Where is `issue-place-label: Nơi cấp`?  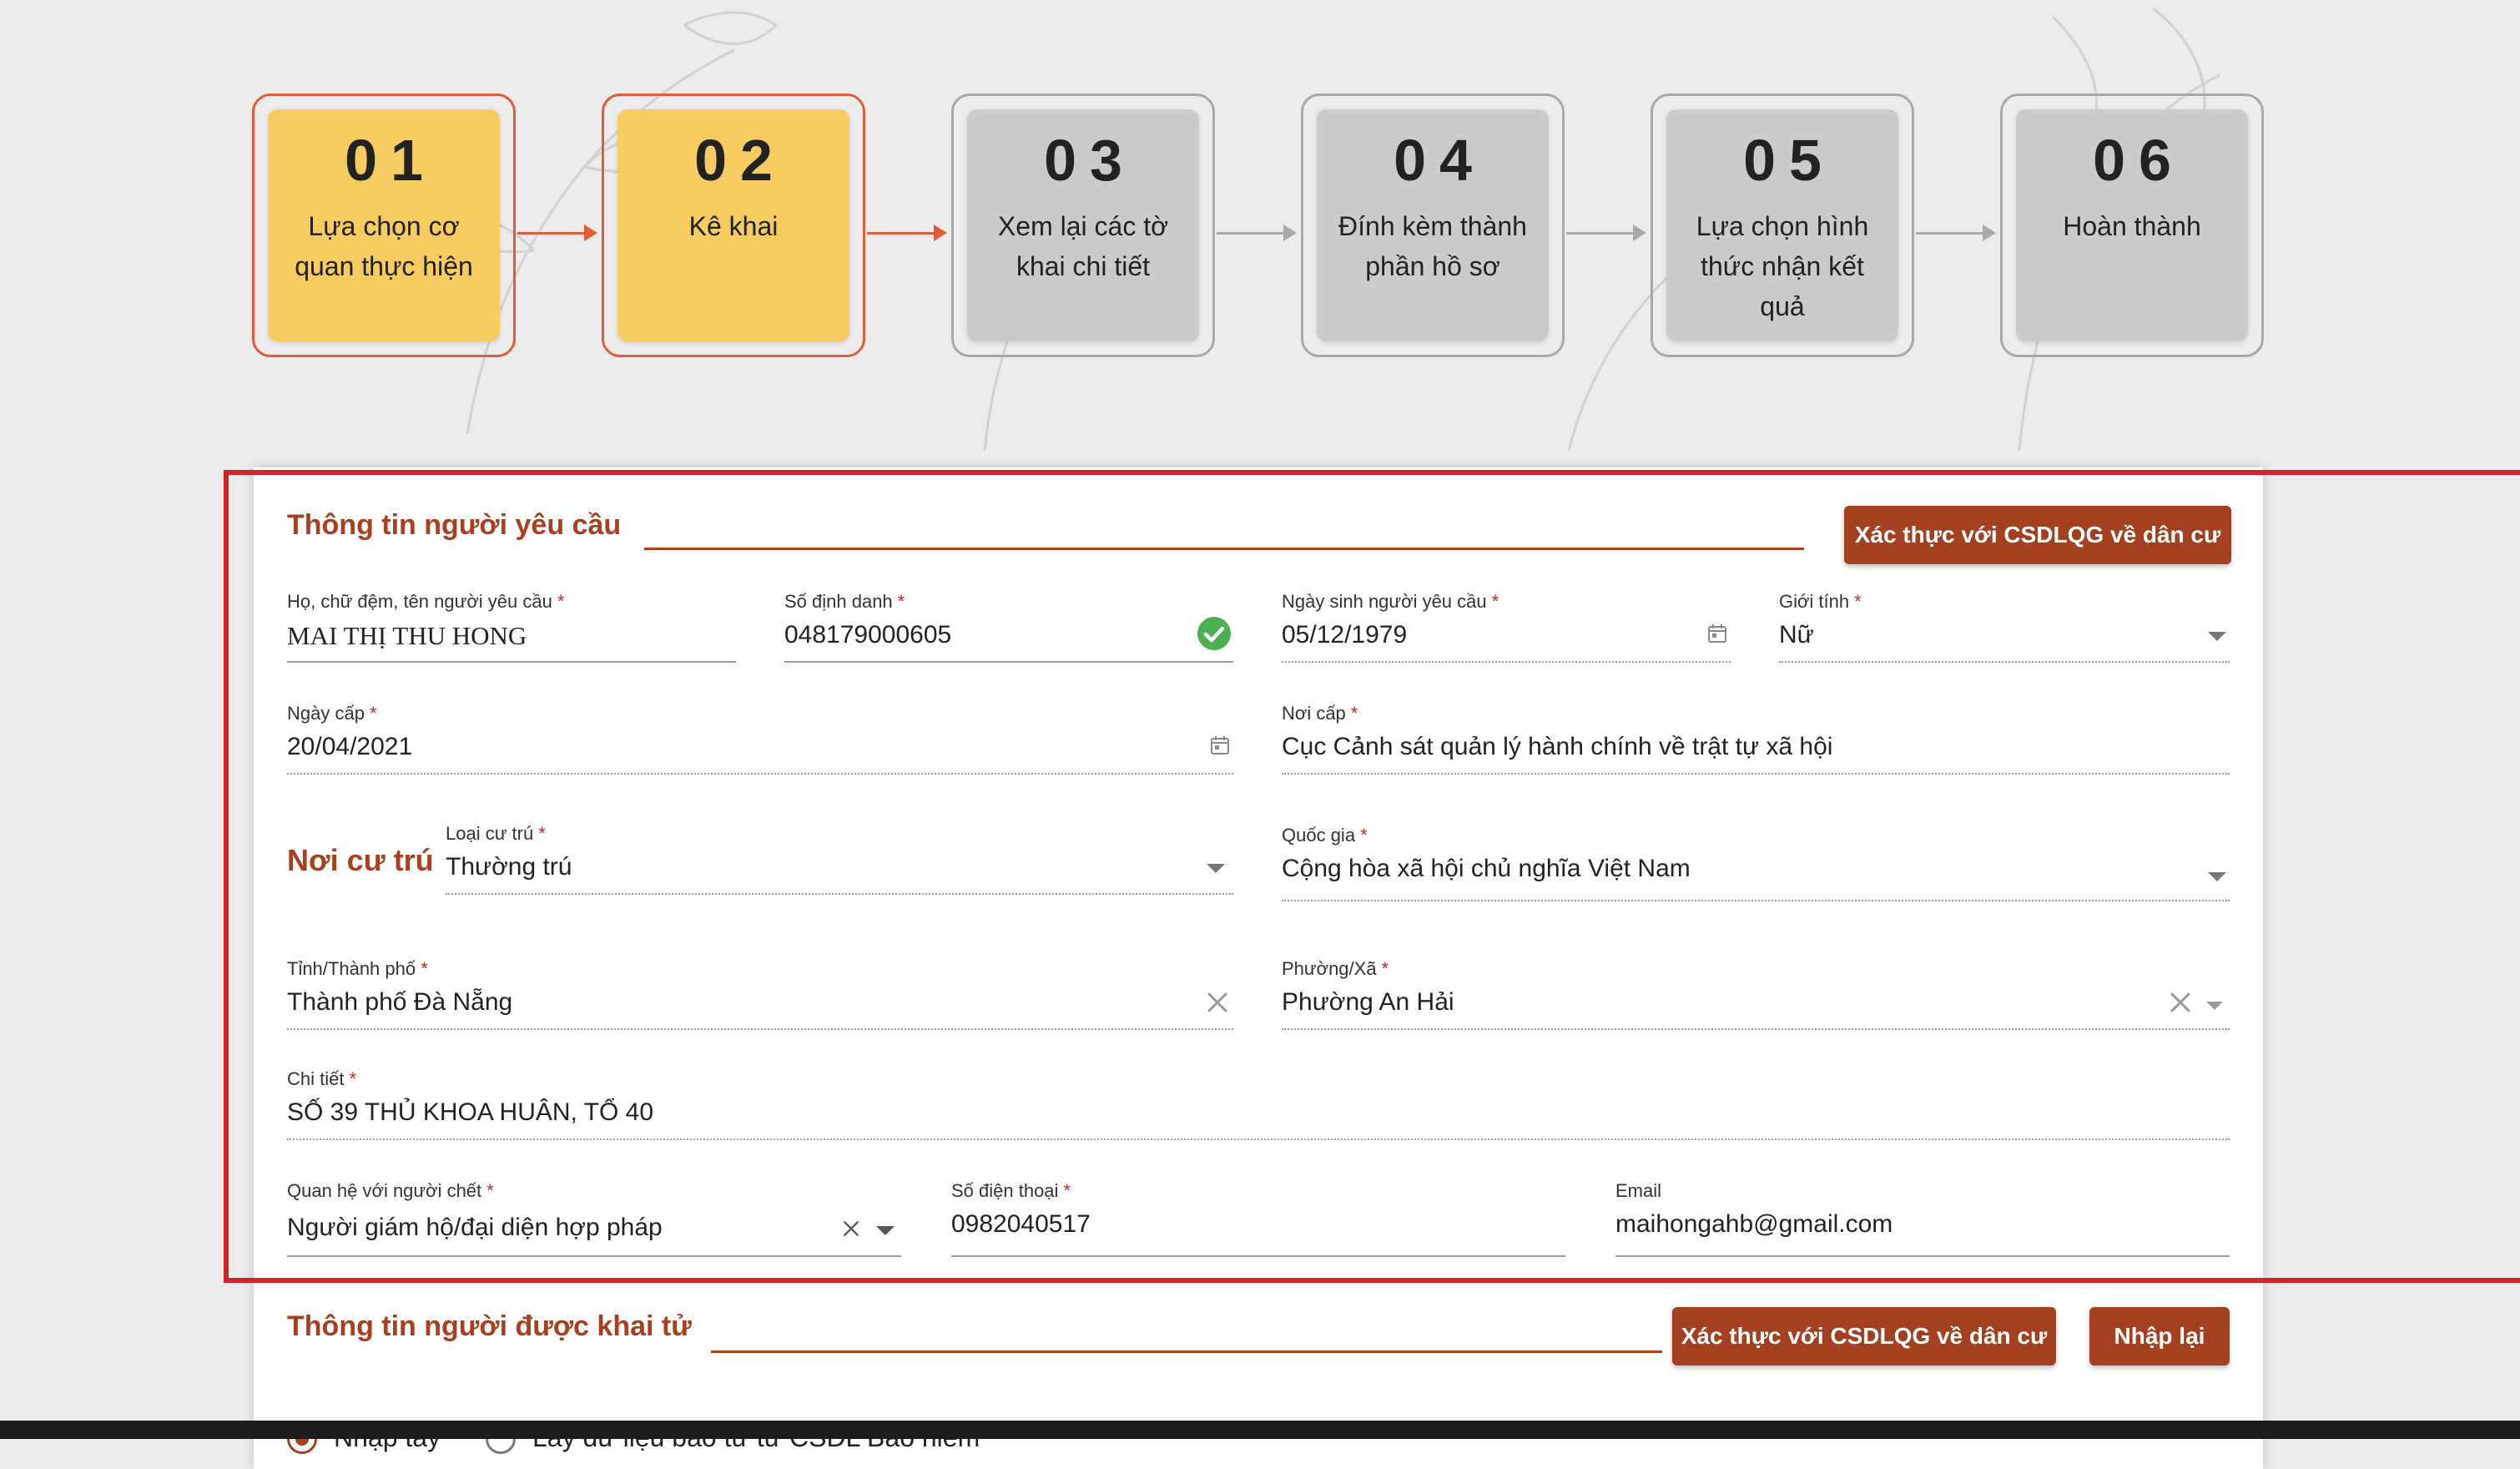
issue-place-label: Nơi cấp is located at coordinates (1314, 713).